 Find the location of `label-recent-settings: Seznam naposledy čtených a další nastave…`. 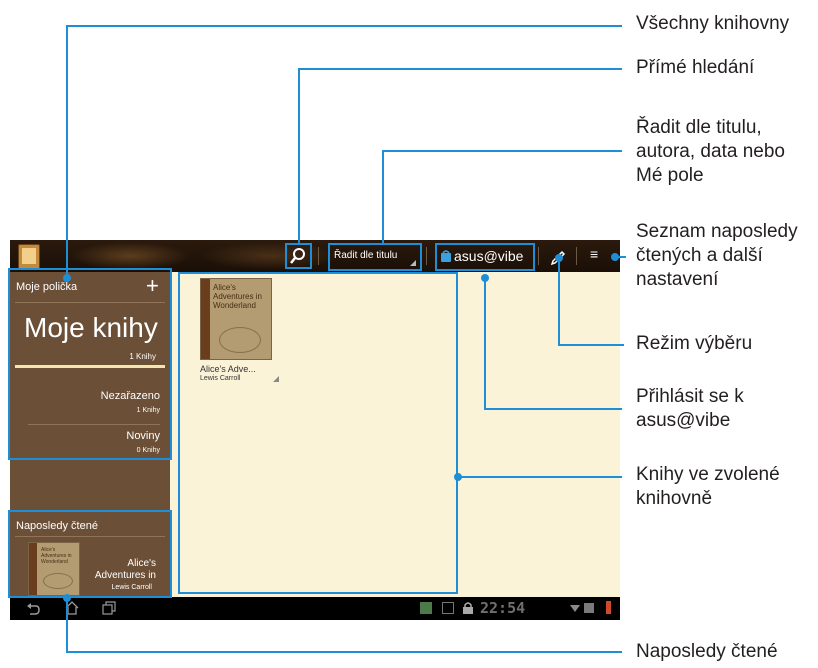

label-recent-settings: Seznam naposledy čtených a další nastave… is located at coordinates (717, 255).